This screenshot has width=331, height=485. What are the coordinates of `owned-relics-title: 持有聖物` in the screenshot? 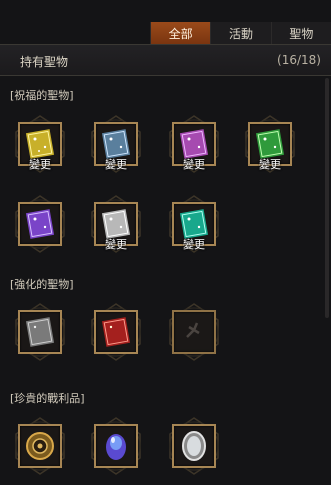 It's located at (44, 62).